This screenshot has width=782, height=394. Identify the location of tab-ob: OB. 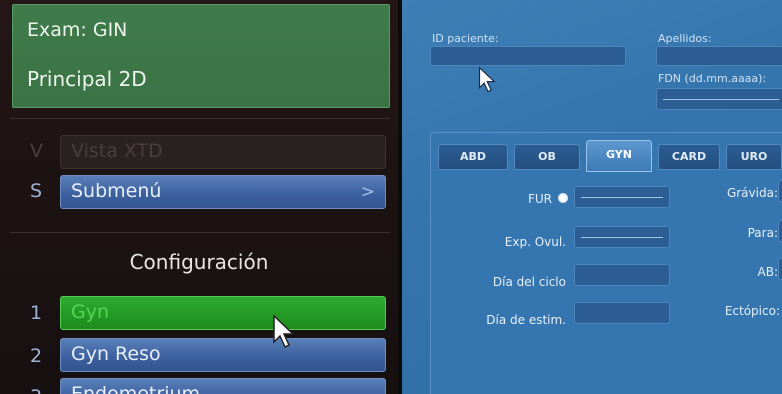
(547, 157).